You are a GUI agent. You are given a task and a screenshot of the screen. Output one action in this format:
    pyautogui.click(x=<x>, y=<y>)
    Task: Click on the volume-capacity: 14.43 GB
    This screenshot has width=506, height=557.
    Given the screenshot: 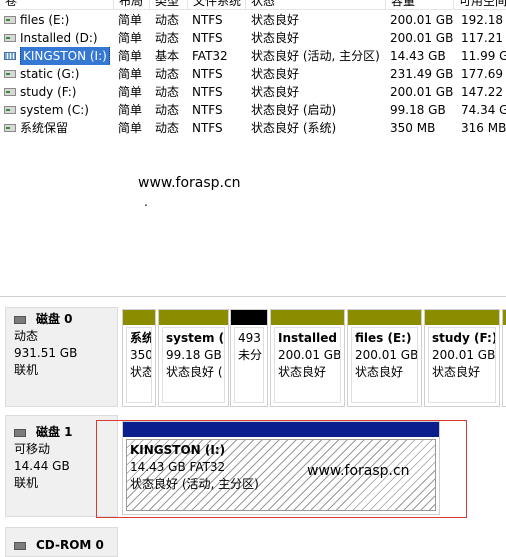 What is the action you would take?
    pyautogui.click(x=418, y=56)
    